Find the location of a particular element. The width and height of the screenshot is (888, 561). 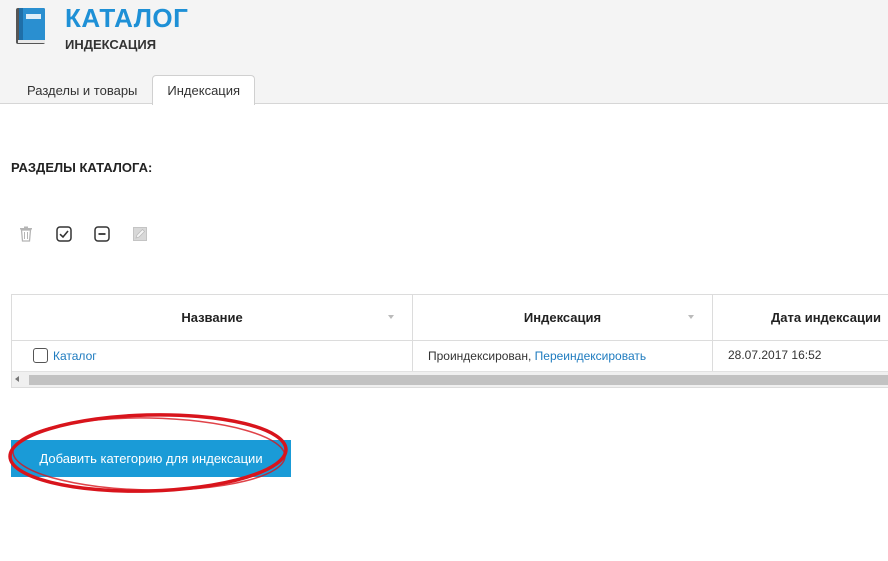

column-header-indexing-date: Дата индексации is located at coordinates (800, 317).